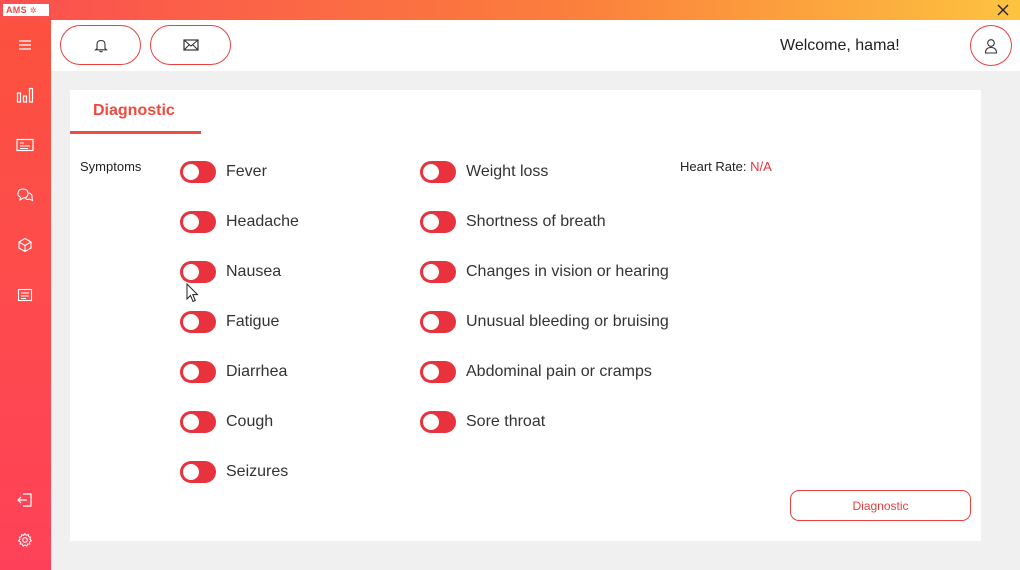 The image size is (1020, 570). I want to click on symptom-toggle-sore-throat: Sore throat, so click(482, 422).